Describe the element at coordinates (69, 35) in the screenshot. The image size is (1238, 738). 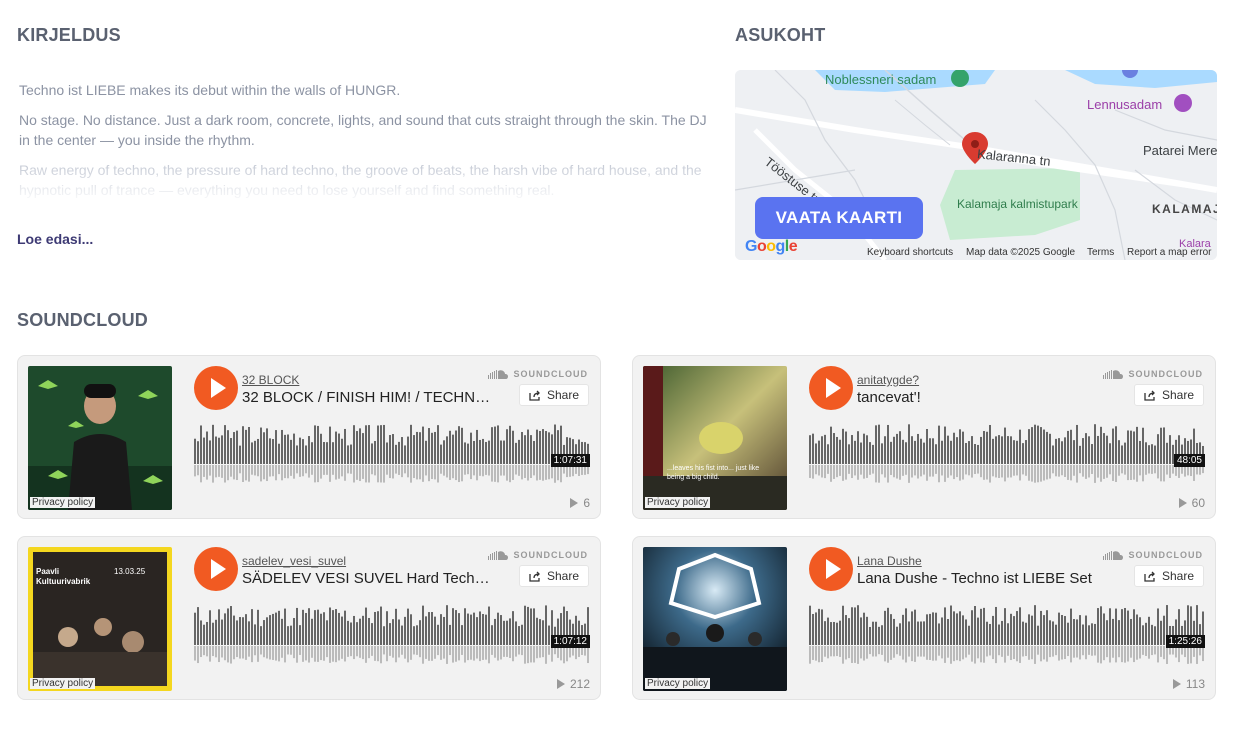
I see `description-heading: KIRJELDUS` at that location.